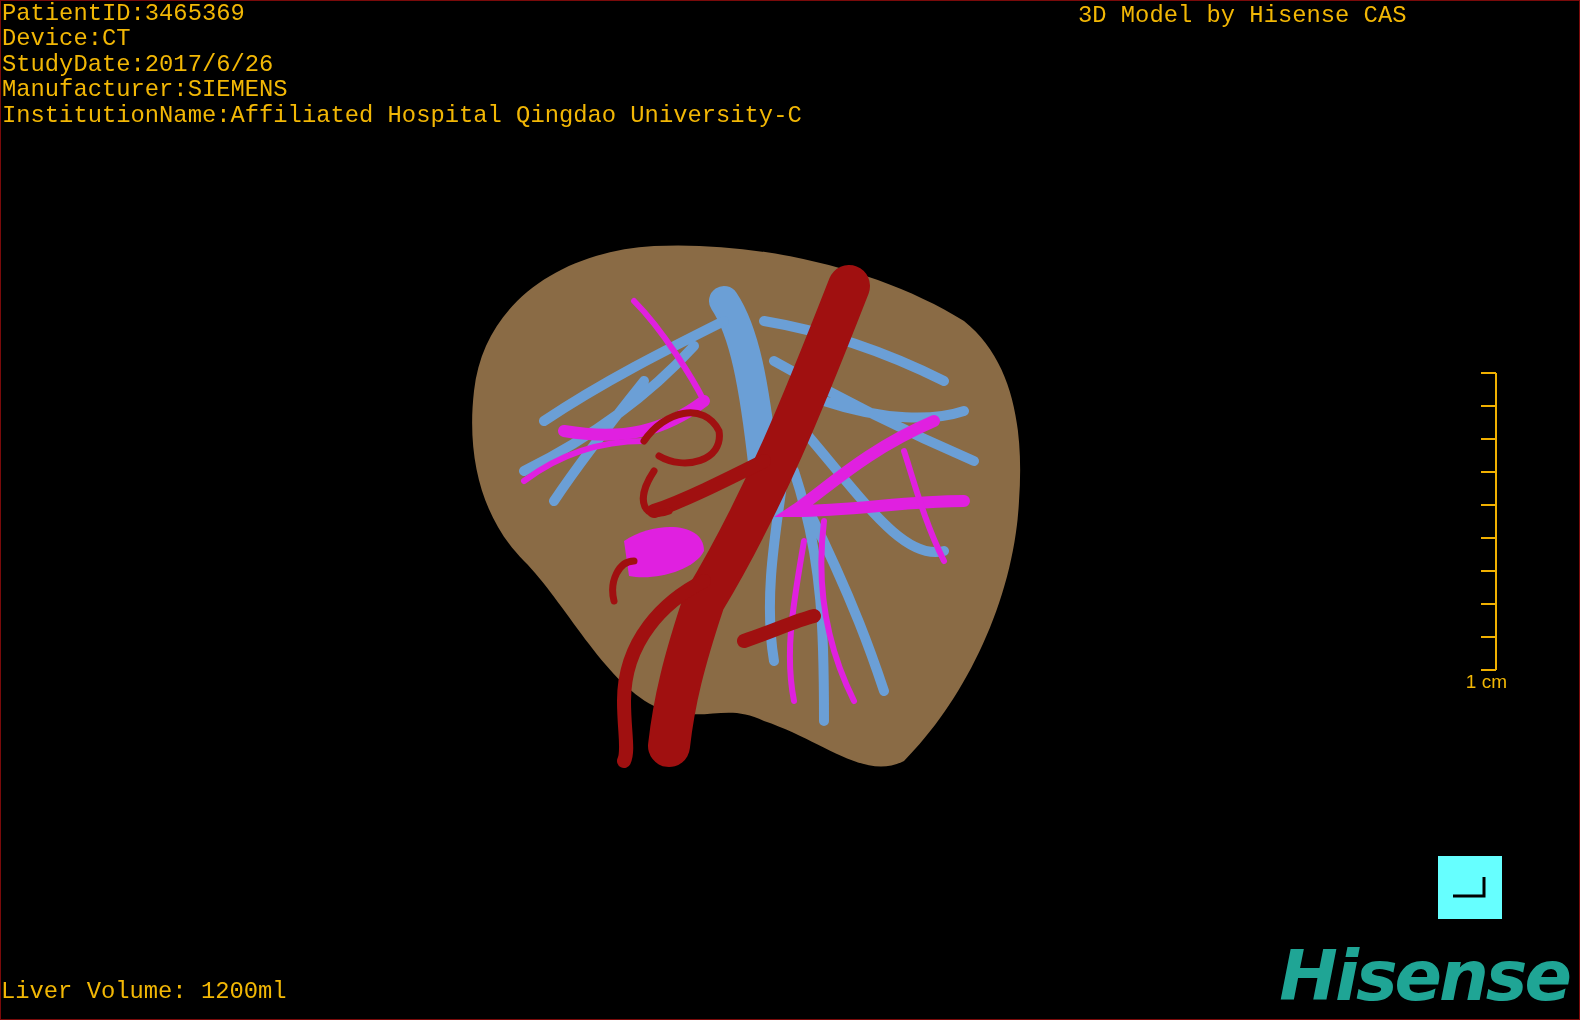 The image size is (1580, 1020). Describe the element at coordinates (402, 115) in the screenshot. I see `info-text: InstitutionName:Affiliated Hospital Qingdao University-C` at that location.